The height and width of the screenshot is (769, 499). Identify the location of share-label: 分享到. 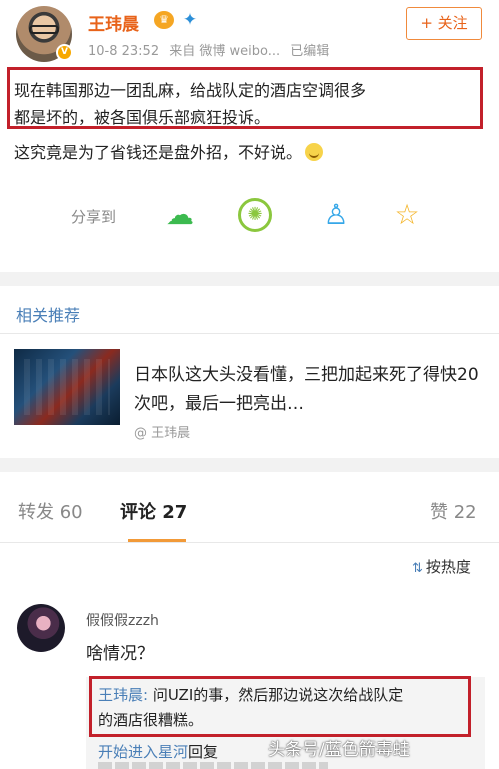
(94, 217).